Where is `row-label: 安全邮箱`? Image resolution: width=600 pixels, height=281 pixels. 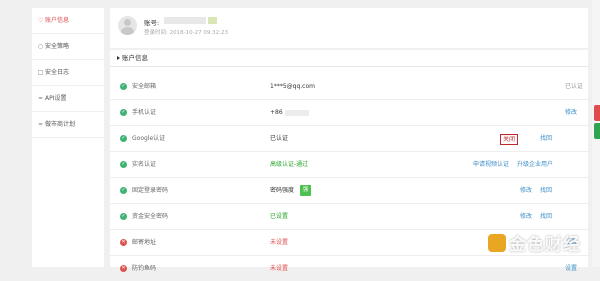
row-label: 安全邮箱 is located at coordinates (144, 86).